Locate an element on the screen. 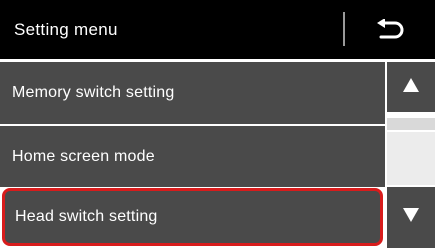 The height and width of the screenshot is (248, 435). scroll-thumb is located at coordinates (411, 124).